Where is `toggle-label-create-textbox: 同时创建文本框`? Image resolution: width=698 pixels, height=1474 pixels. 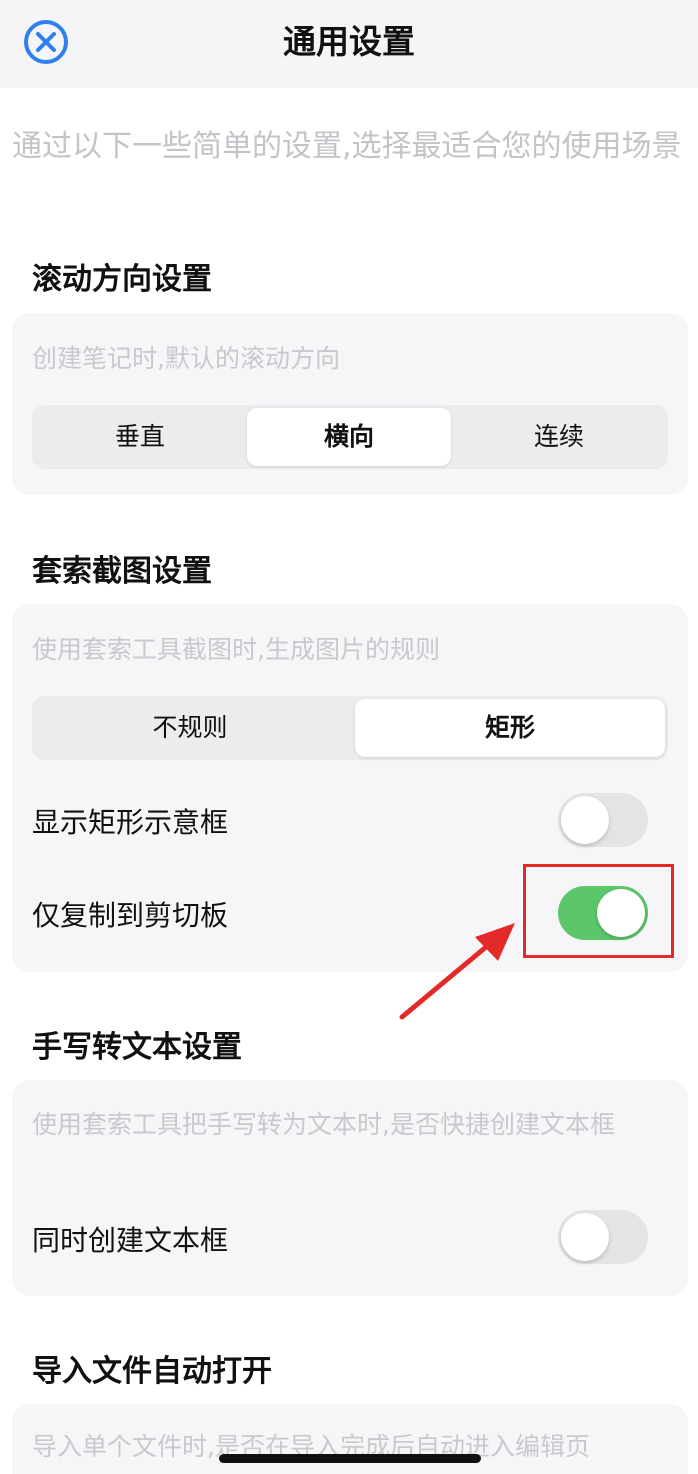
toggle-label-create-textbox: 同时创建文本框 is located at coordinates (130, 1240).